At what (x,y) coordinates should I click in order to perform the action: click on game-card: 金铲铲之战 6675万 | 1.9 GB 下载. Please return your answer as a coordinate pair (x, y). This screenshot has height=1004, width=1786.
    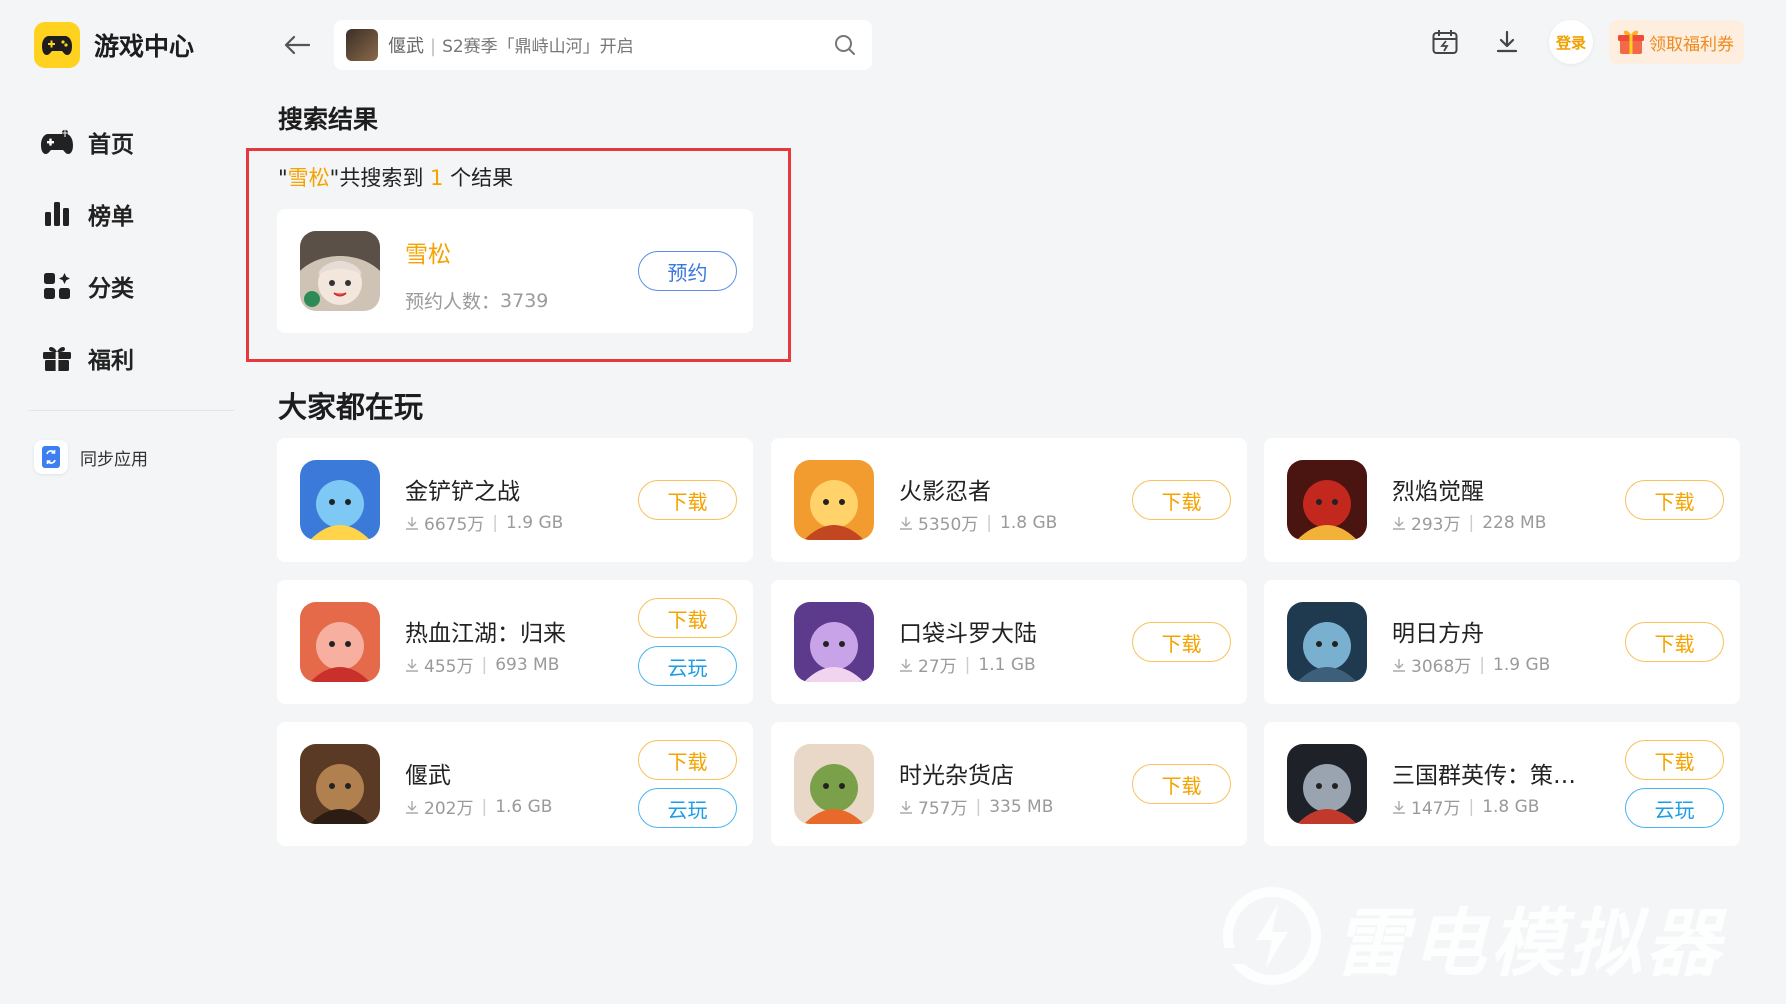
    Looking at the image, I should click on (515, 500).